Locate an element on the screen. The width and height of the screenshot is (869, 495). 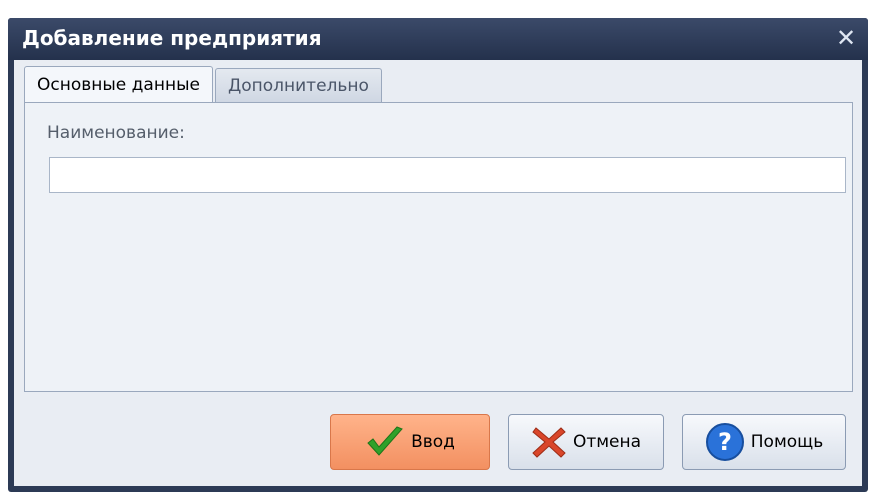
cancel-button: Отмена is located at coordinates (586, 442).